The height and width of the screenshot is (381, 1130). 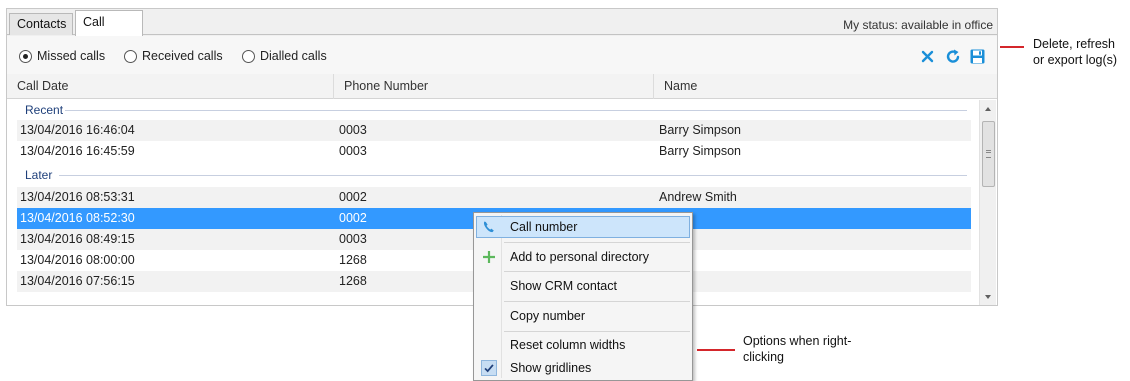 I want to click on group-label: Later, so click(x=42, y=175).